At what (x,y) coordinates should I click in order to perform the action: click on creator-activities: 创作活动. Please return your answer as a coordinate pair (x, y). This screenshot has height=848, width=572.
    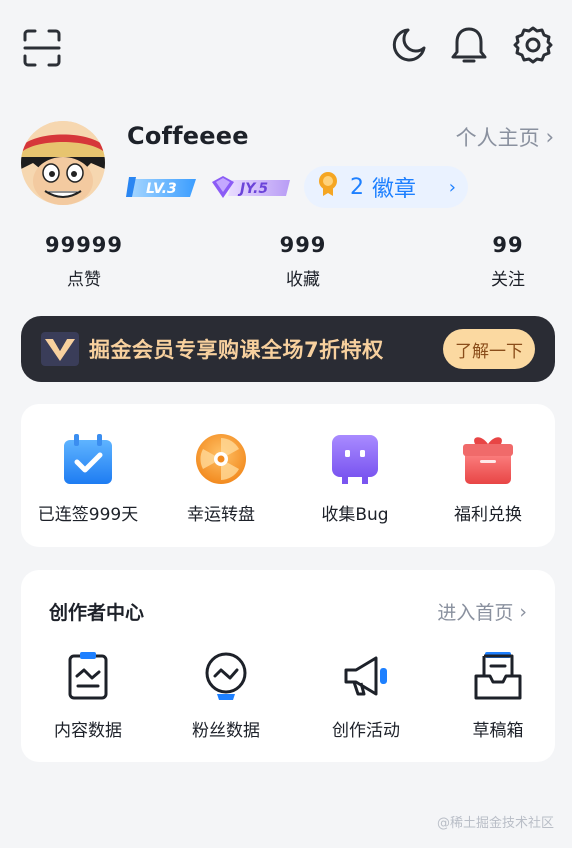
    Looking at the image, I should click on (366, 695).